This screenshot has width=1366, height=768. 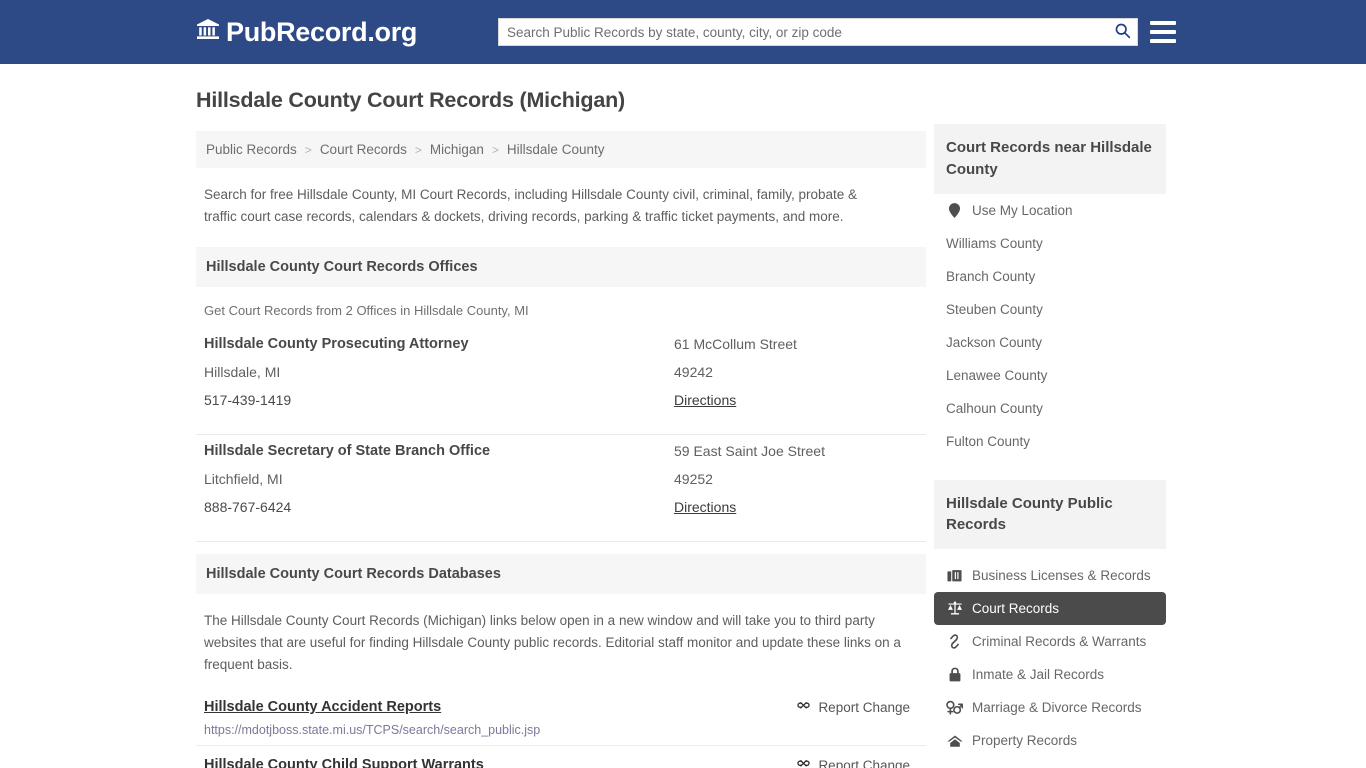 I want to click on bank-icon, so click(x=208, y=32).